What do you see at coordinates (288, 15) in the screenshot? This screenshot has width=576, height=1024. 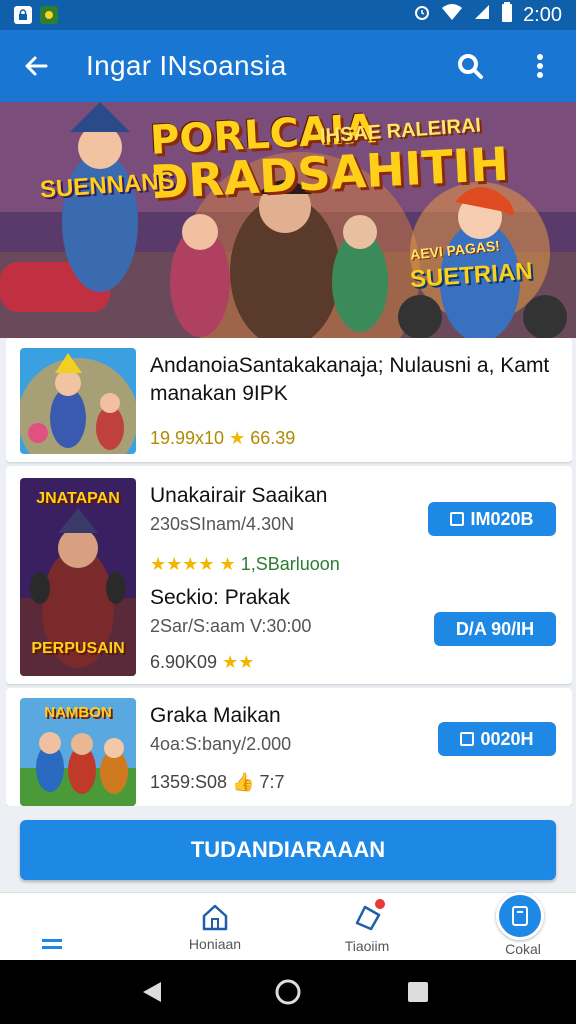 I see `status-bar: 2:00` at bounding box center [288, 15].